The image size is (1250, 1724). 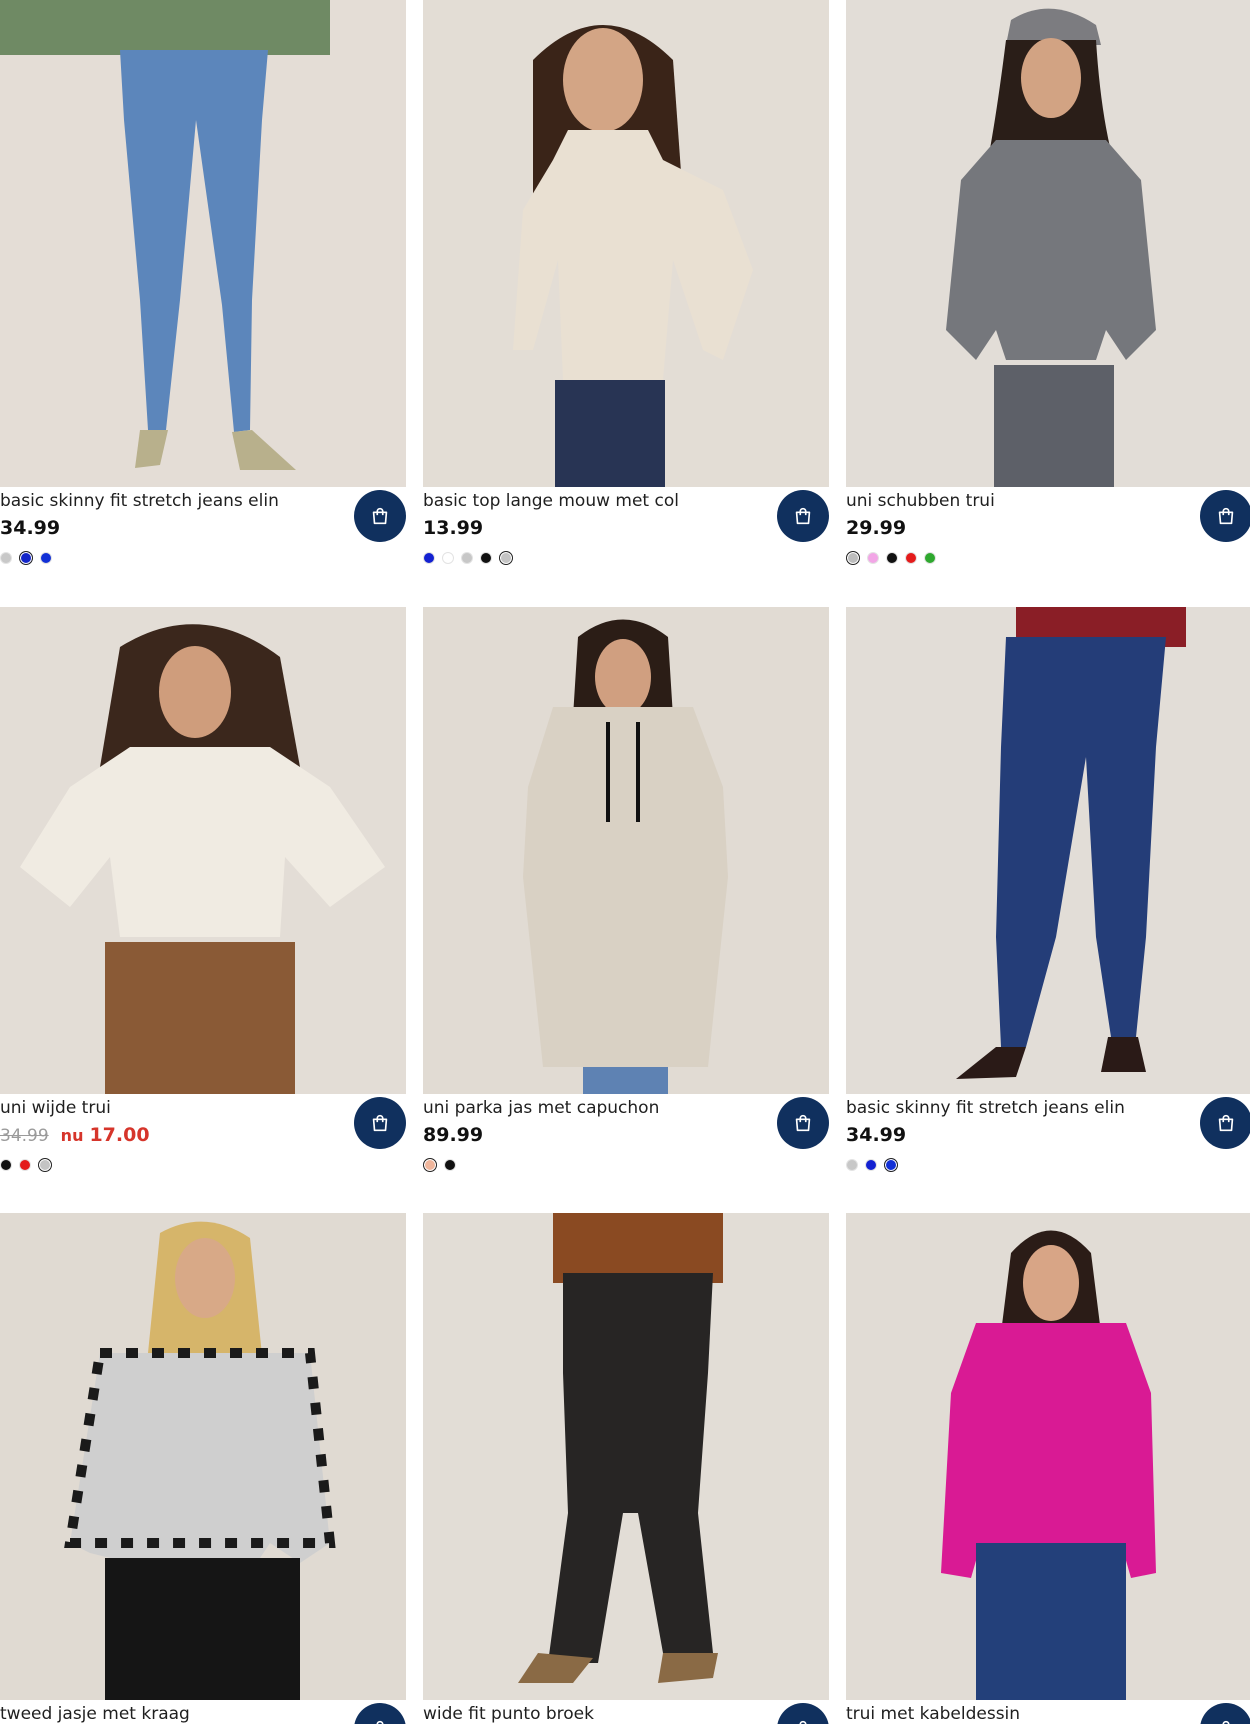 I want to click on product-price: 29.99, so click(x=876, y=528).